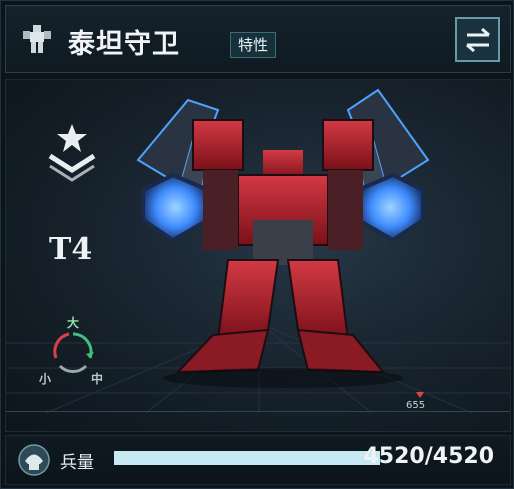  Describe the element at coordinates (73, 351) in the screenshot. I see `size-cycle: 大 小 中` at that location.